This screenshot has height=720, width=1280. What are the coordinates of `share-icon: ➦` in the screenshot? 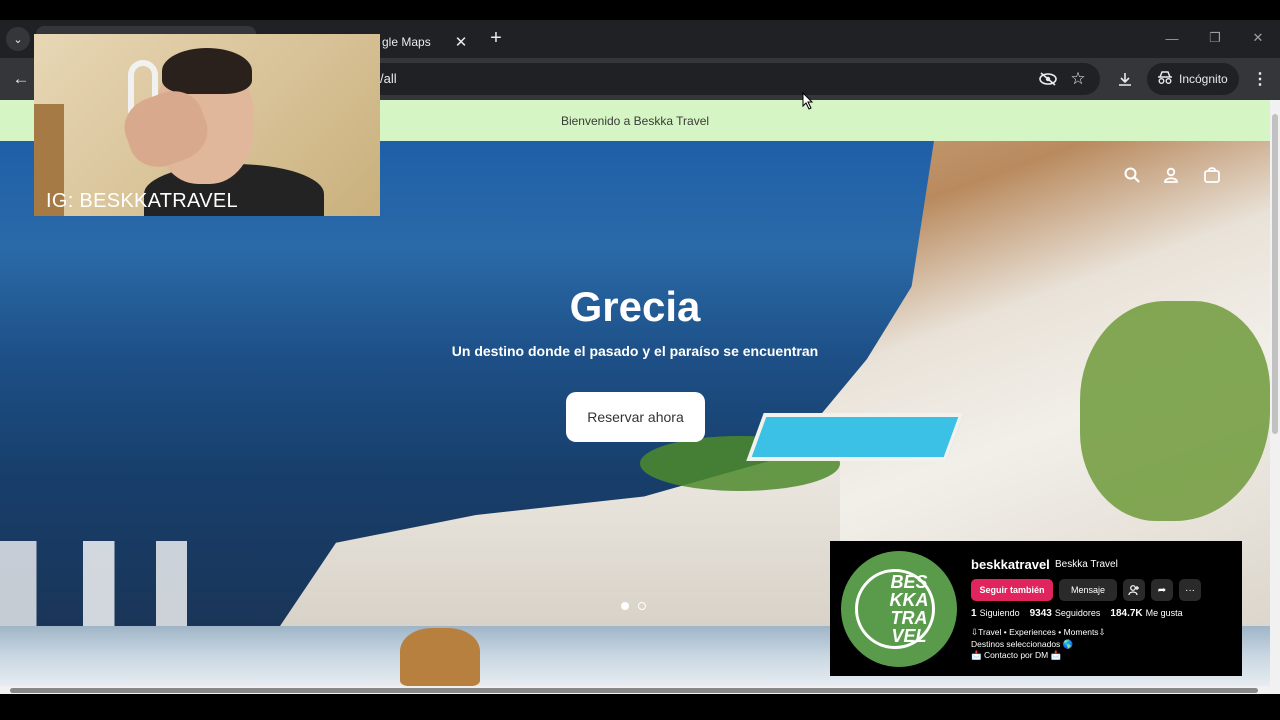 It's located at (1162, 590).